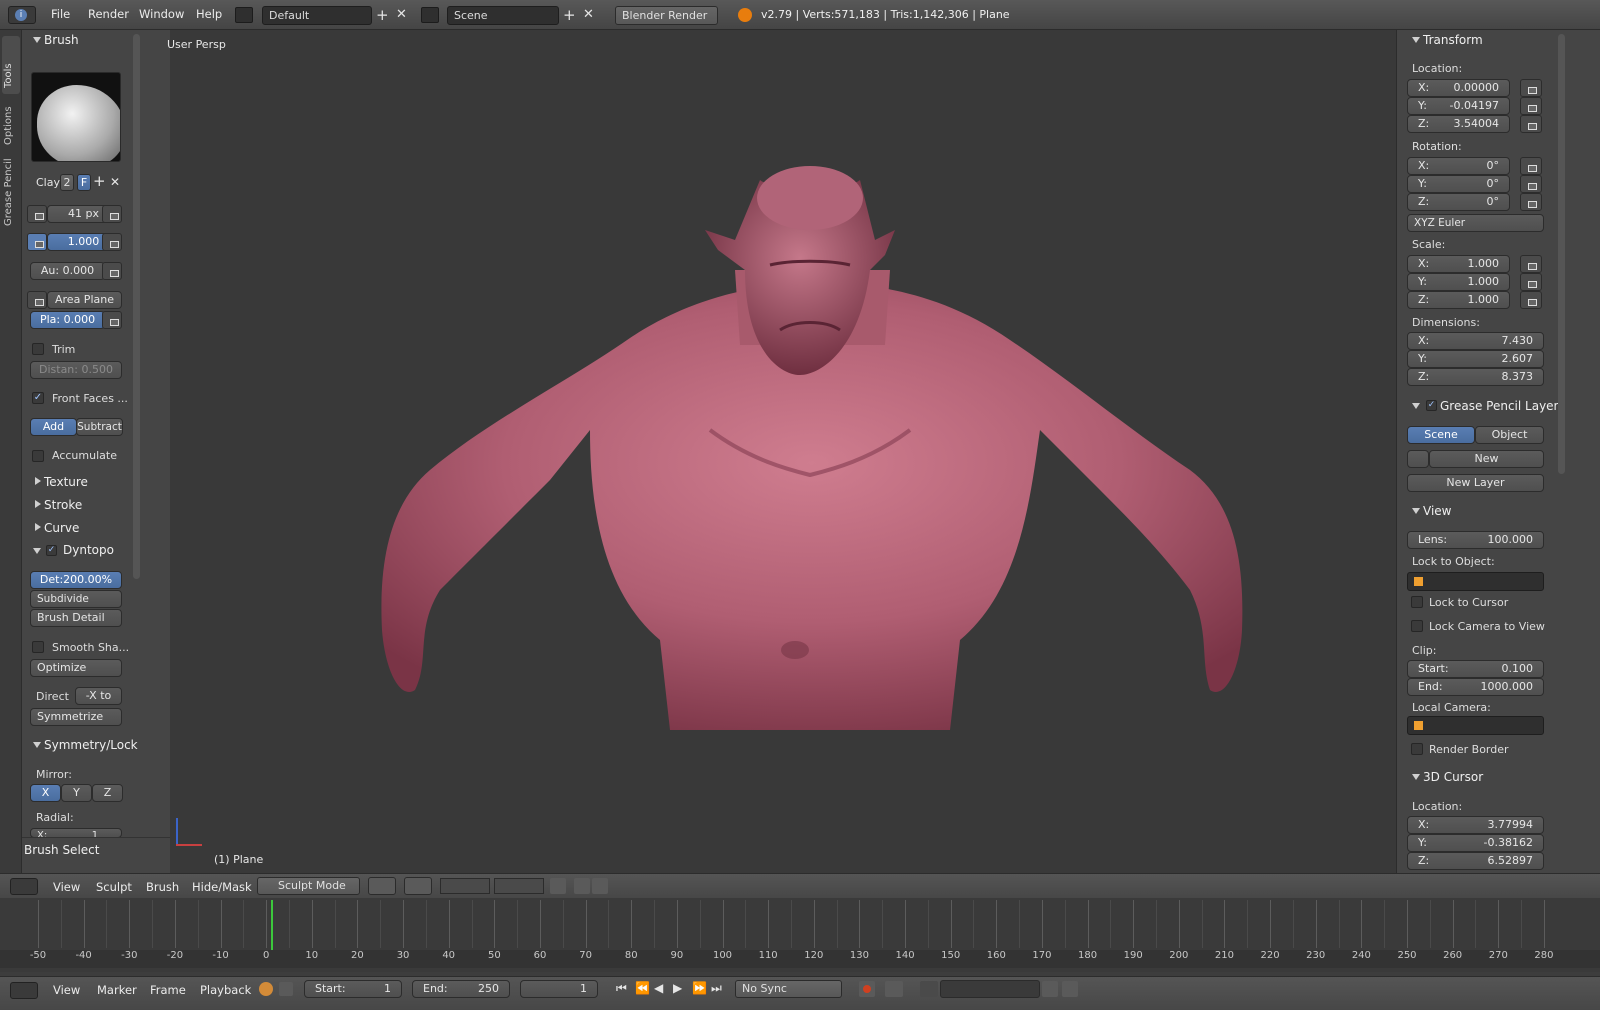 The image size is (1600, 1010). What do you see at coordinates (677, 988) in the screenshot?
I see `play-icon: ▶` at bounding box center [677, 988].